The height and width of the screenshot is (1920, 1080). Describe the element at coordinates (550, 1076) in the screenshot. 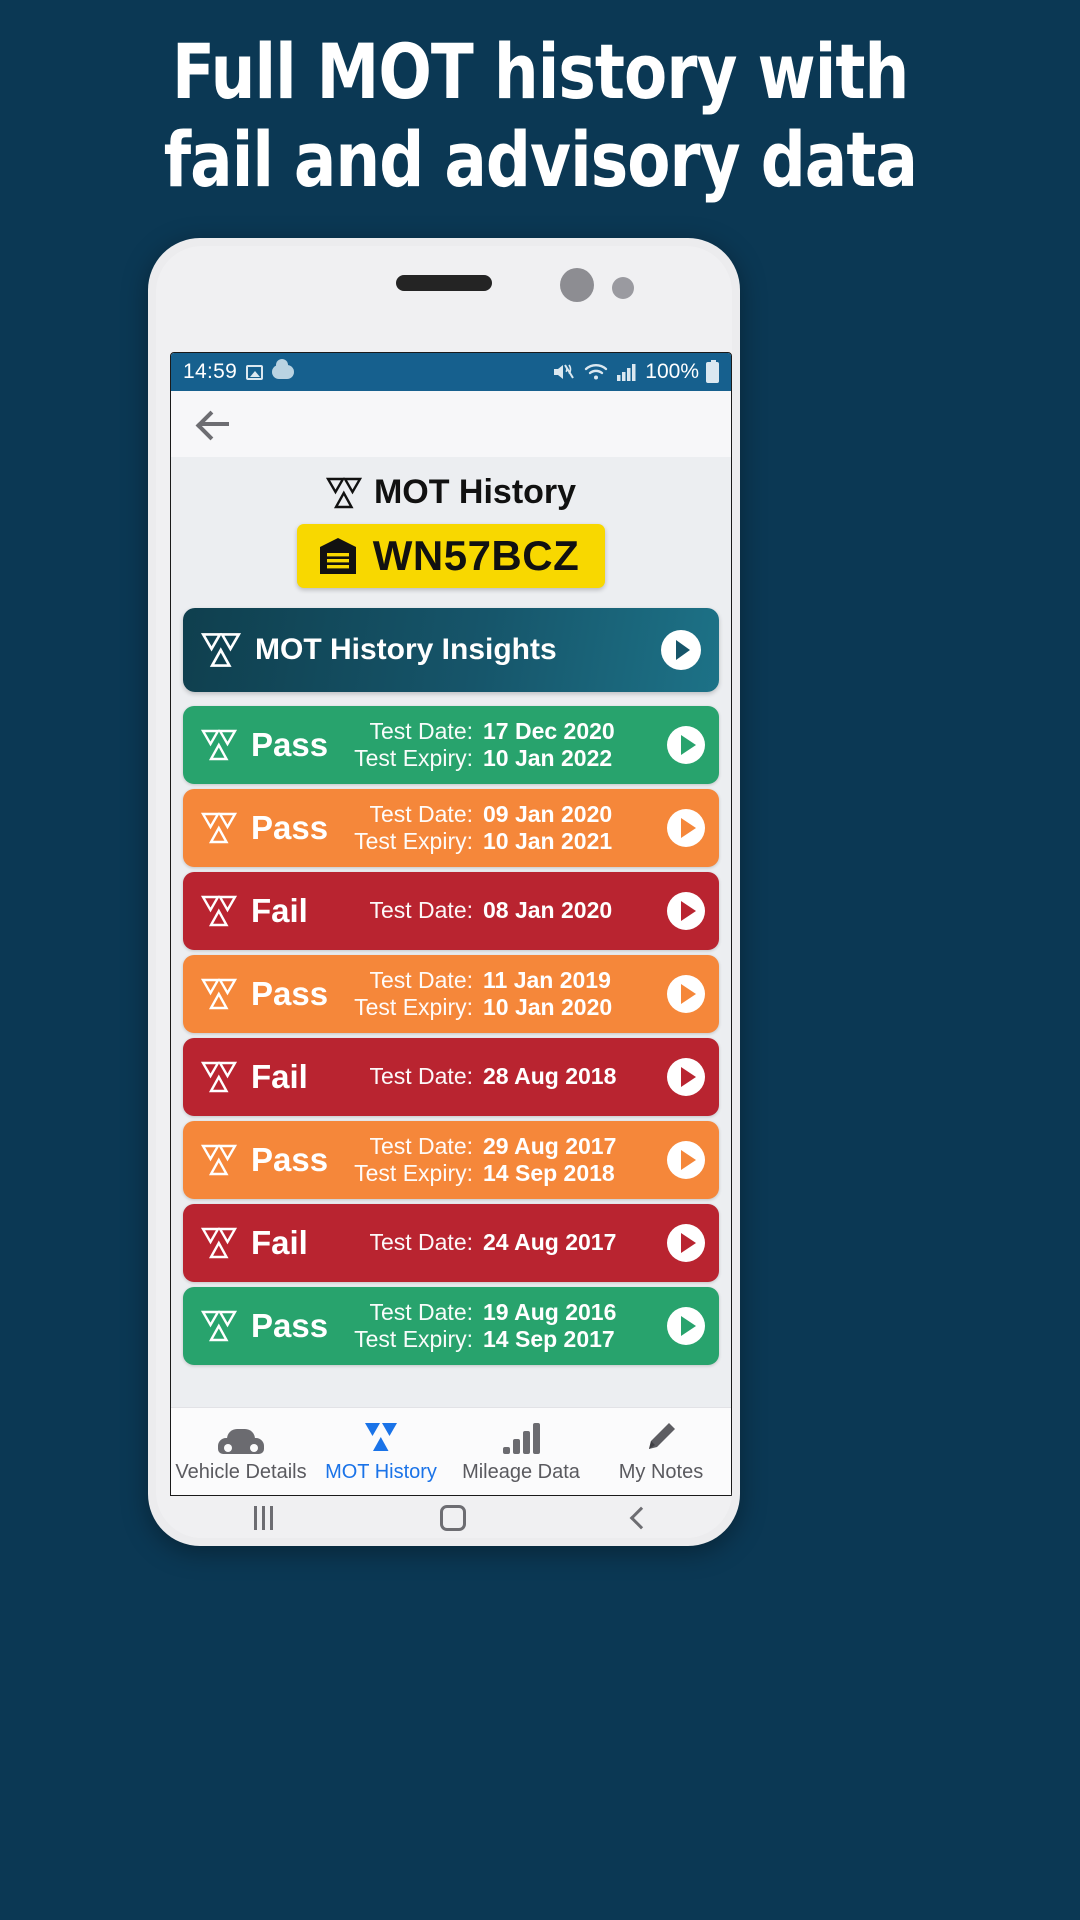

I see `test-date-value: 28 Aug 2018` at that location.